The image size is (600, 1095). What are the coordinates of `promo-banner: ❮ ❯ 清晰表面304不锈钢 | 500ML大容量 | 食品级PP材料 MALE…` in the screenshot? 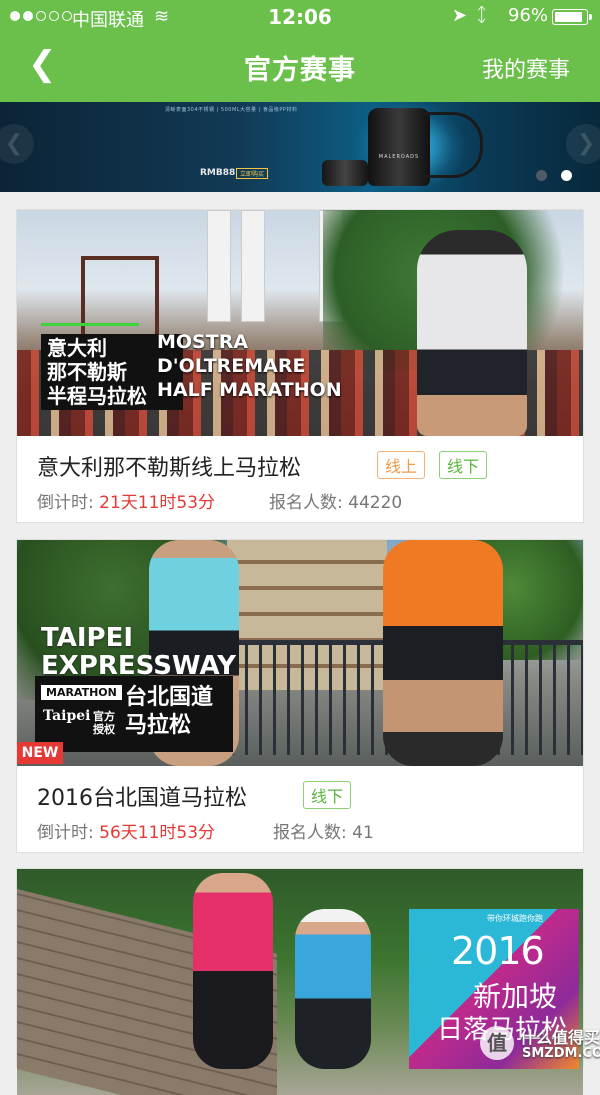 It's located at (300, 147).